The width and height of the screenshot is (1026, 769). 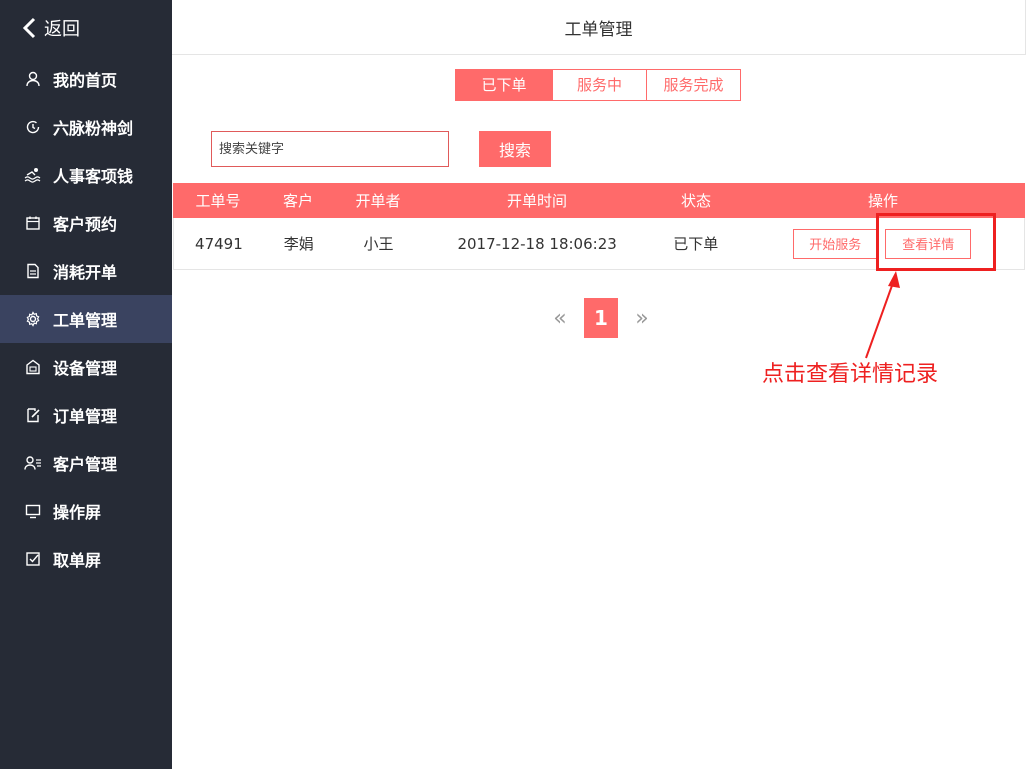 I want to click on sidebar-item-operation-screen: 操作屏, so click(x=86, y=511).